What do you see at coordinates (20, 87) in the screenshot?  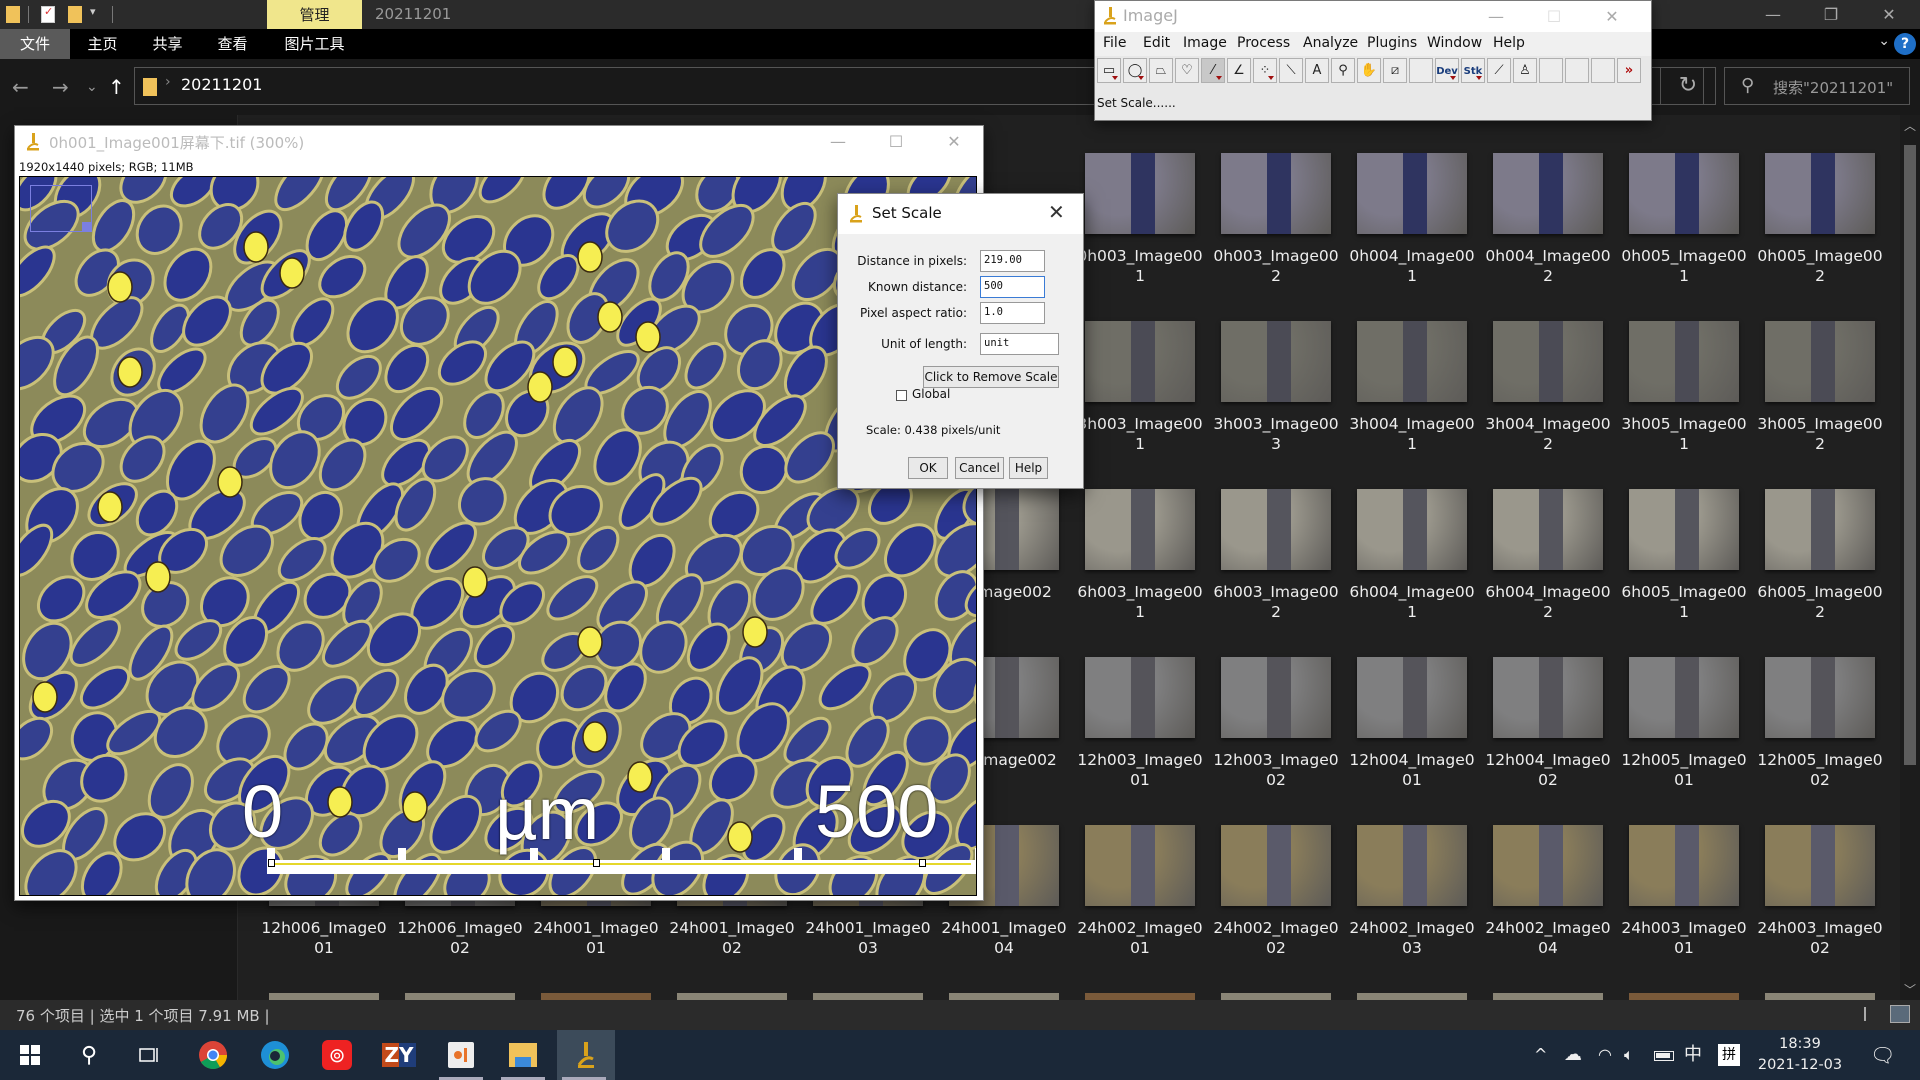 I see `back-button: ←` at bounding box center [20, 87].